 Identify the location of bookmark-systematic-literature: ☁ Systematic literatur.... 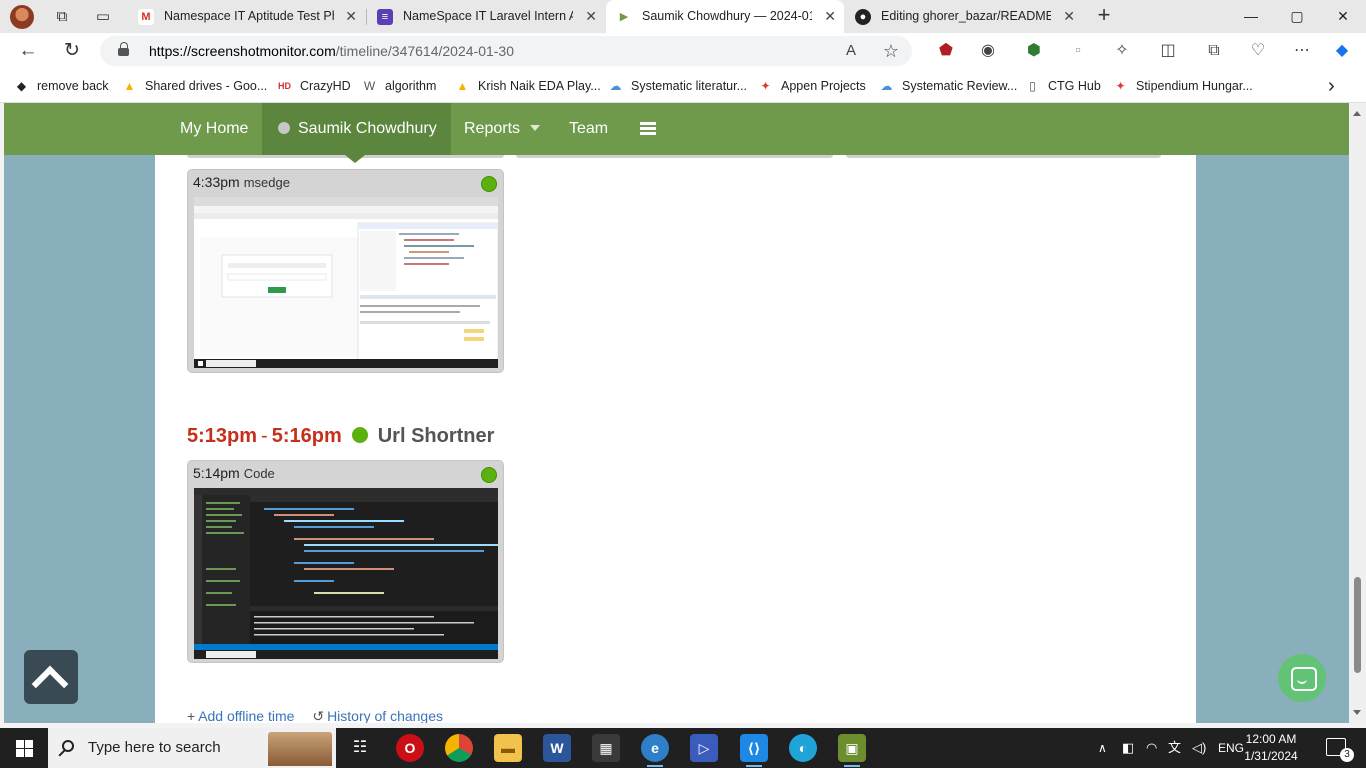
(678, 86).